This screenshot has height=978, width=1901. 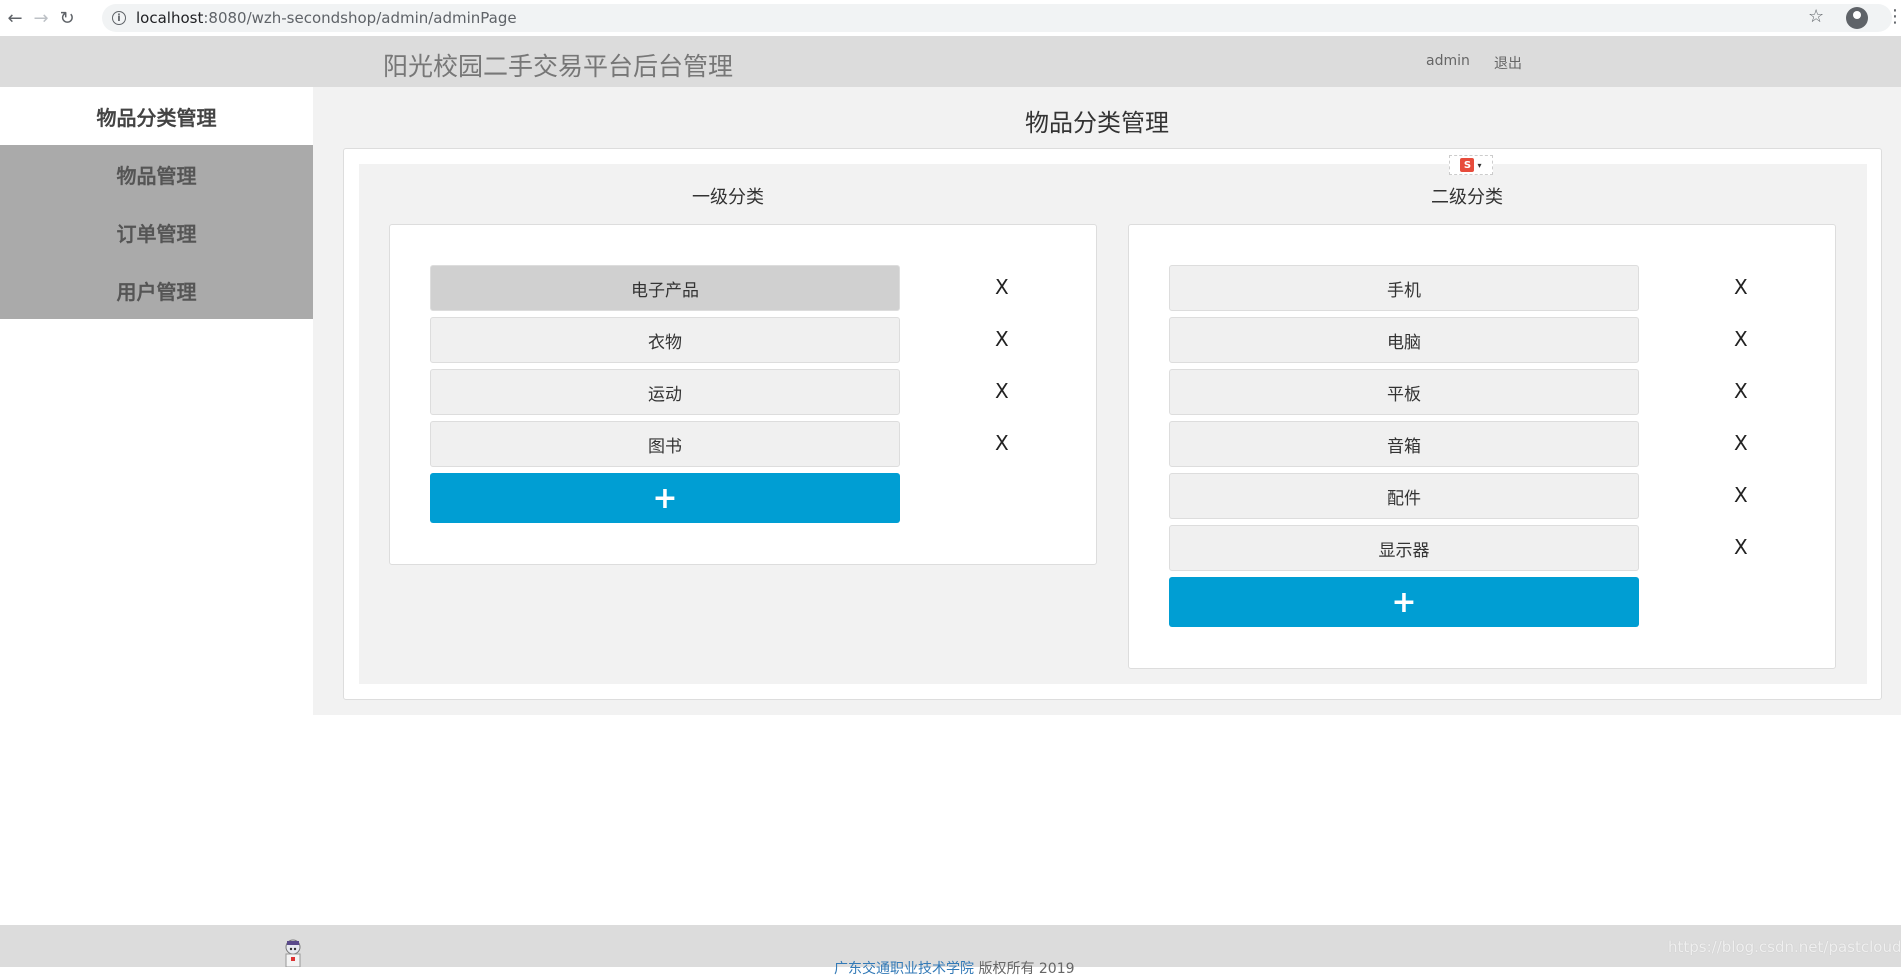 I want to click on list-item: 音箱 X, so click(x=1458, y=444).